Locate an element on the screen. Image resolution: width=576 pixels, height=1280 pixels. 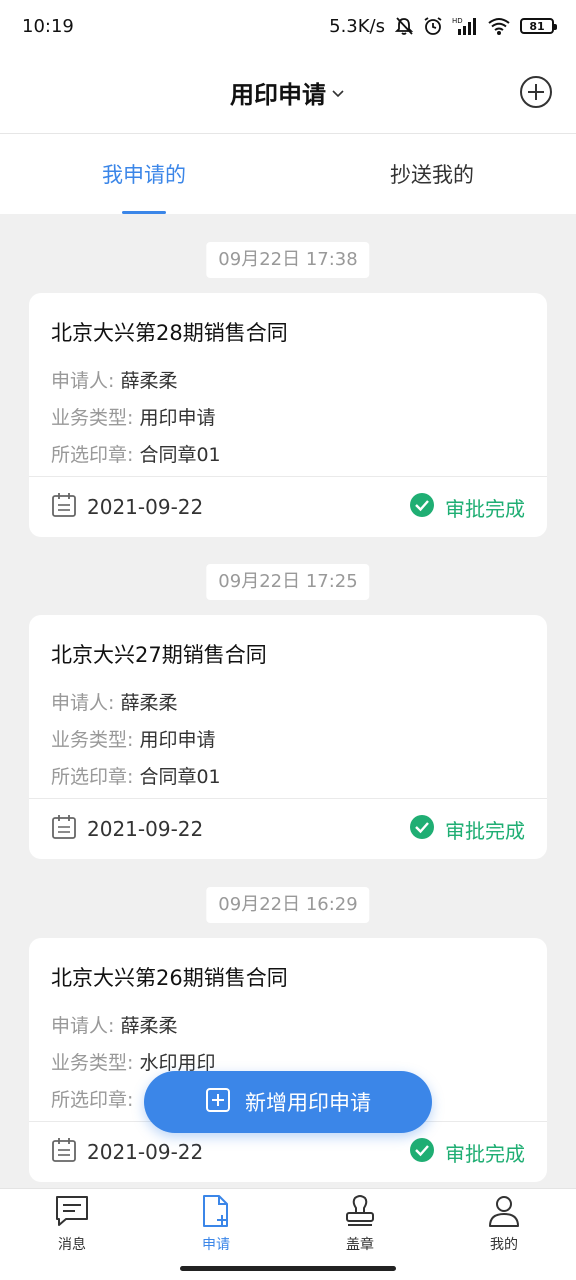
top-bar: 用印申请 is located at coordinates (288, 93).